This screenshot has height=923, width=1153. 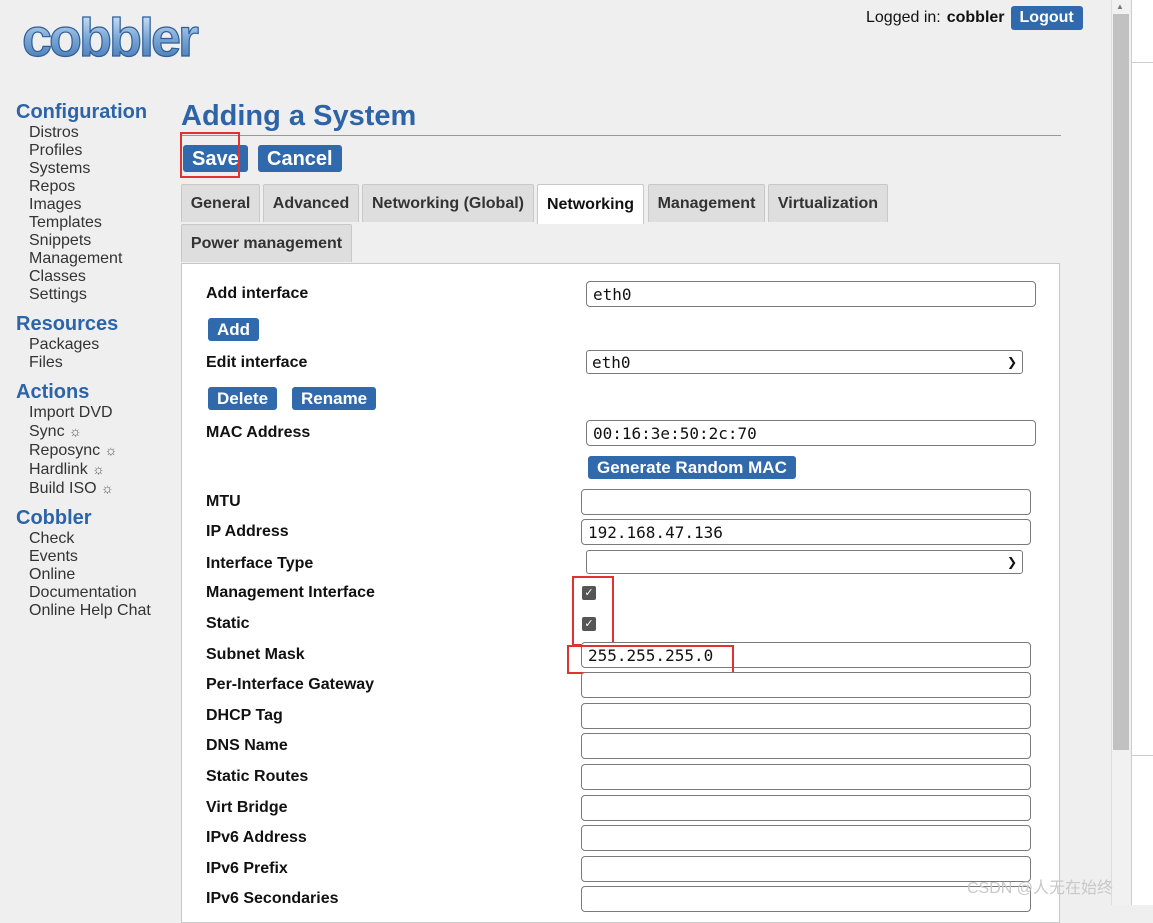 What do you see at coordinates (806, 716) in the screenshot?
I see `dhcp-tag-input` at bounding box center [806, 716].